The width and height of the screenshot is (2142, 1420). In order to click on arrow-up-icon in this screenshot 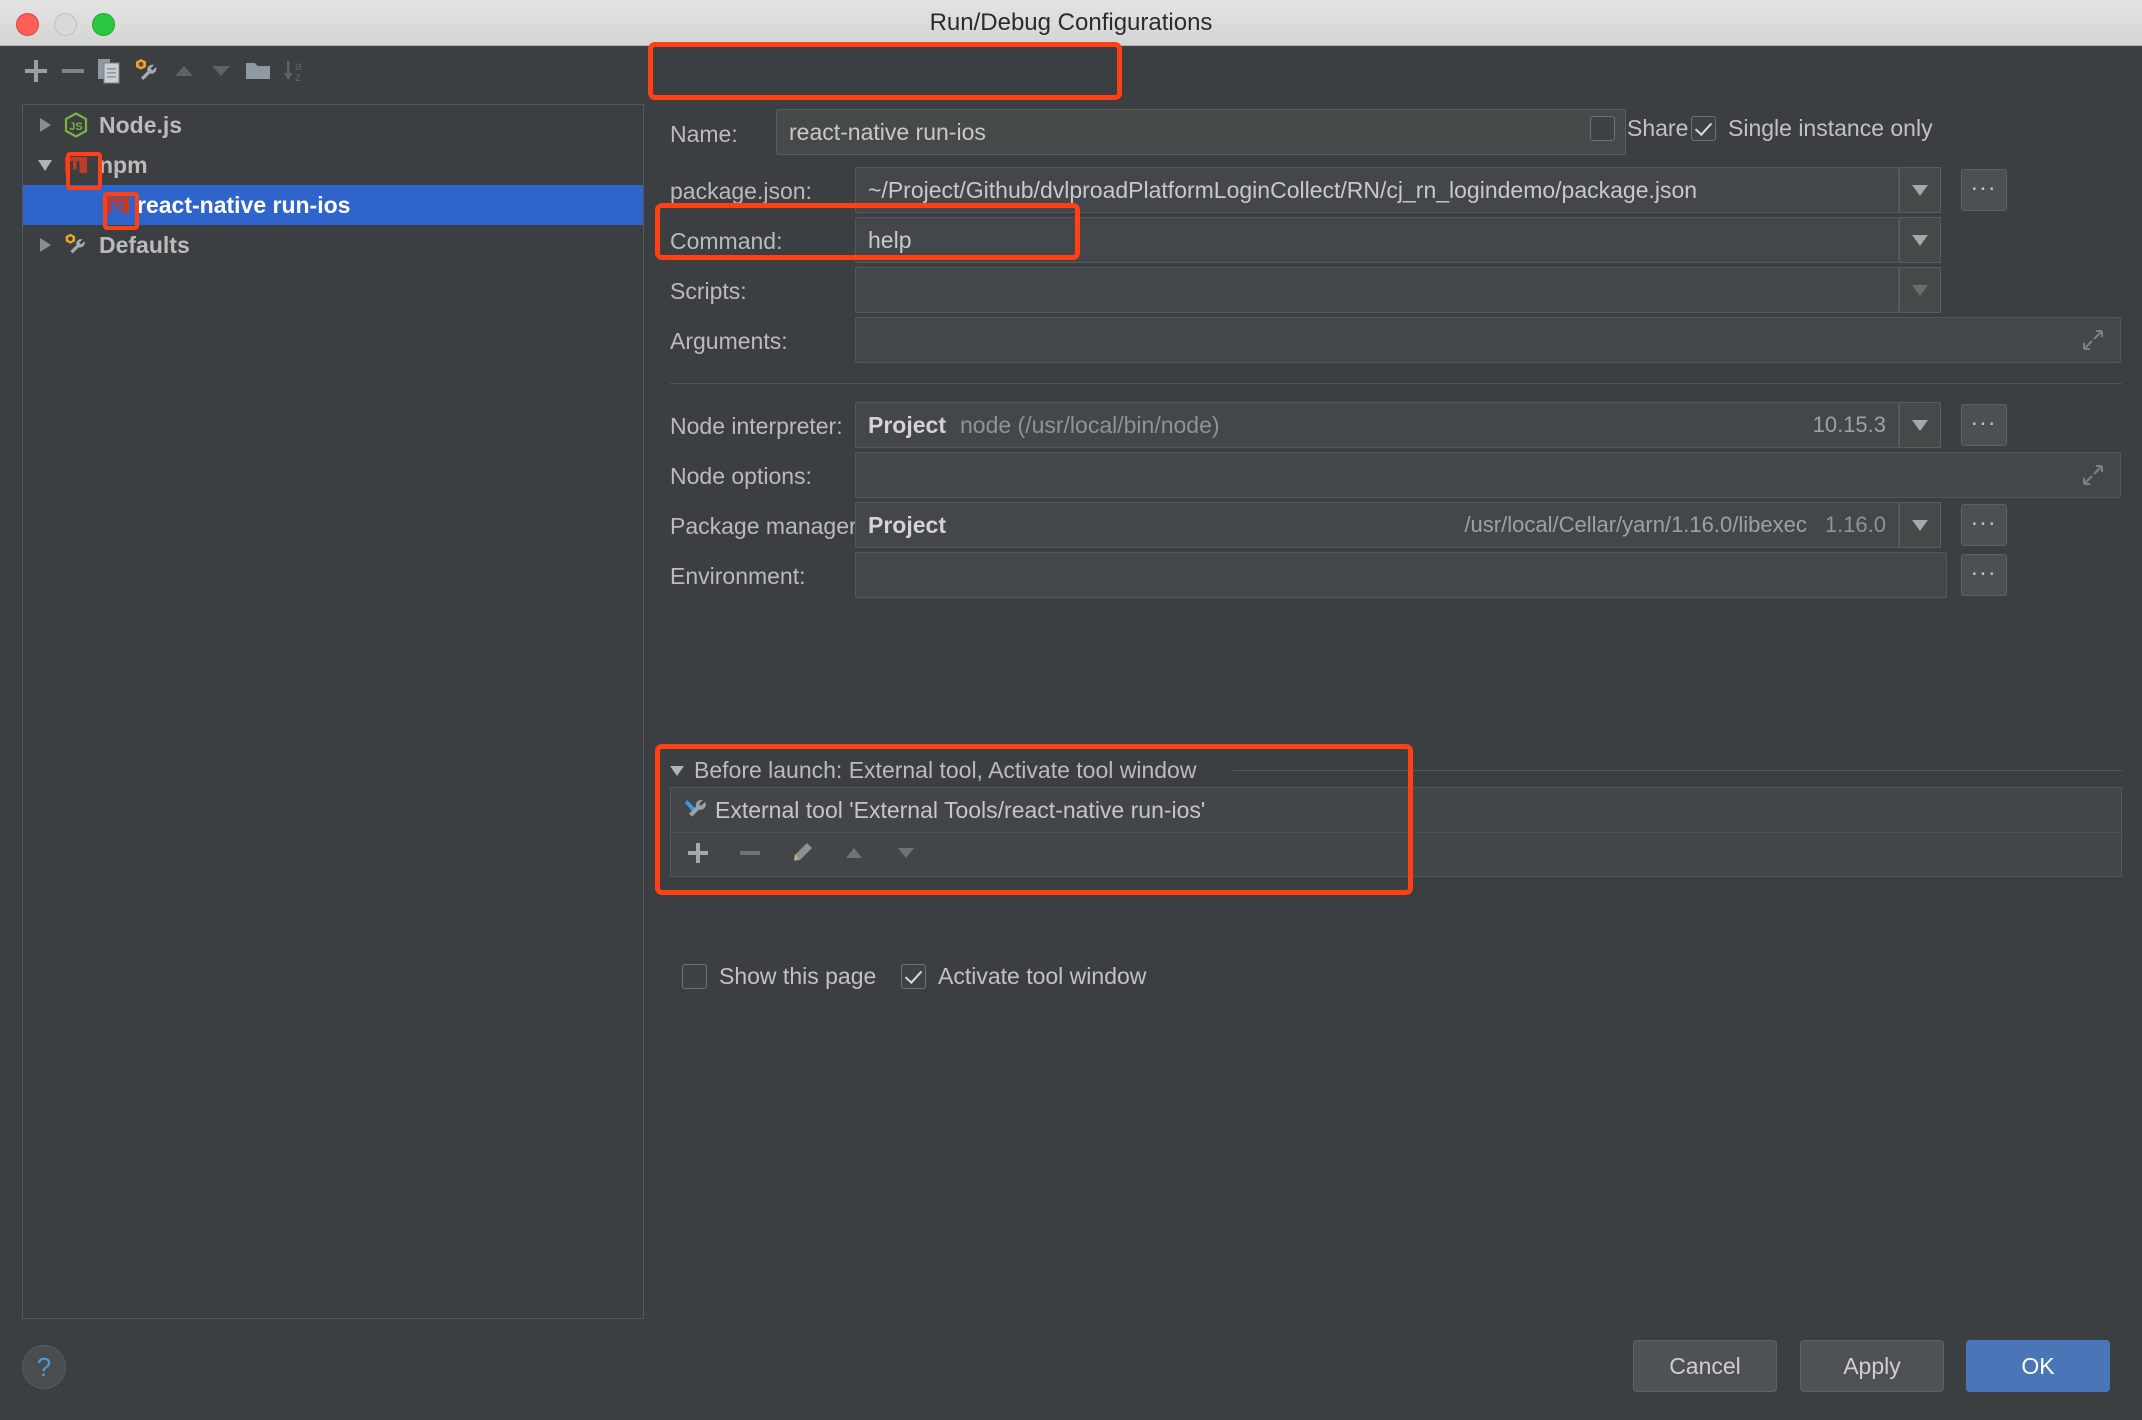, I will do `click(184, 71)`.